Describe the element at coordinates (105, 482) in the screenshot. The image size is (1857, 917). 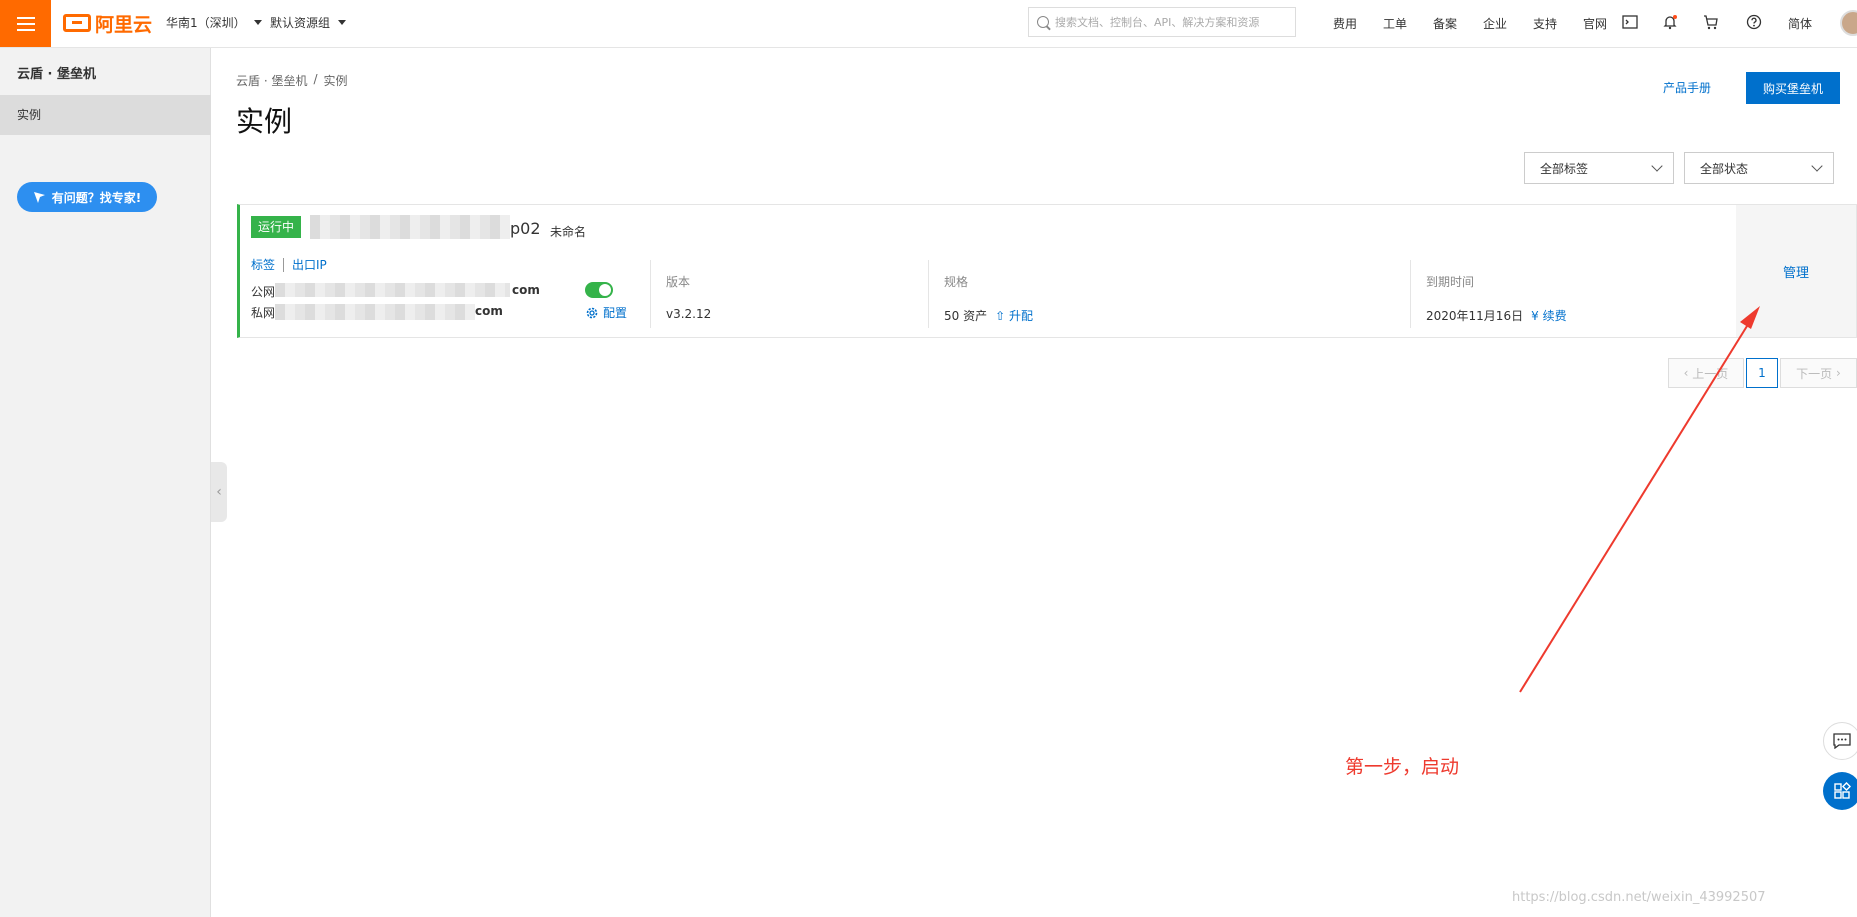
I see `sidebar: 云盾 · 堡垒机 实例 有问题？找专家!` at that location.